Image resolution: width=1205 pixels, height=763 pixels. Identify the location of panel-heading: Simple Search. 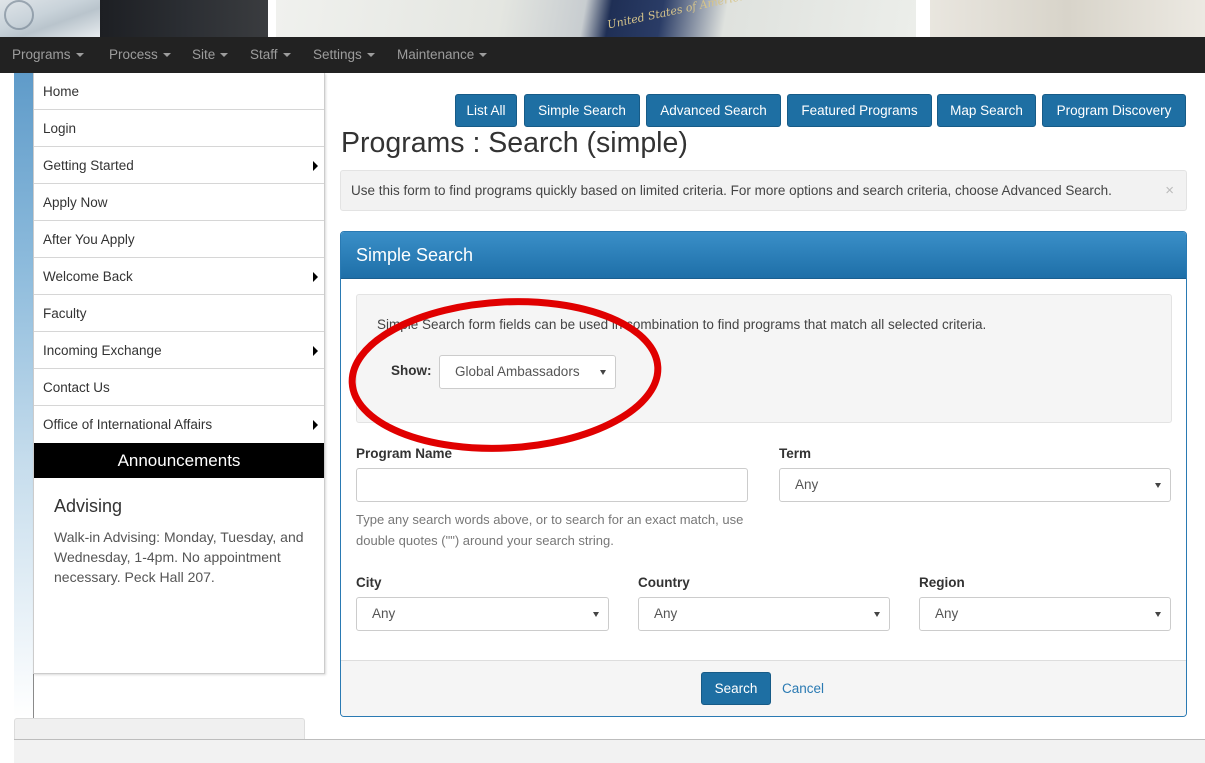
(763, 255).